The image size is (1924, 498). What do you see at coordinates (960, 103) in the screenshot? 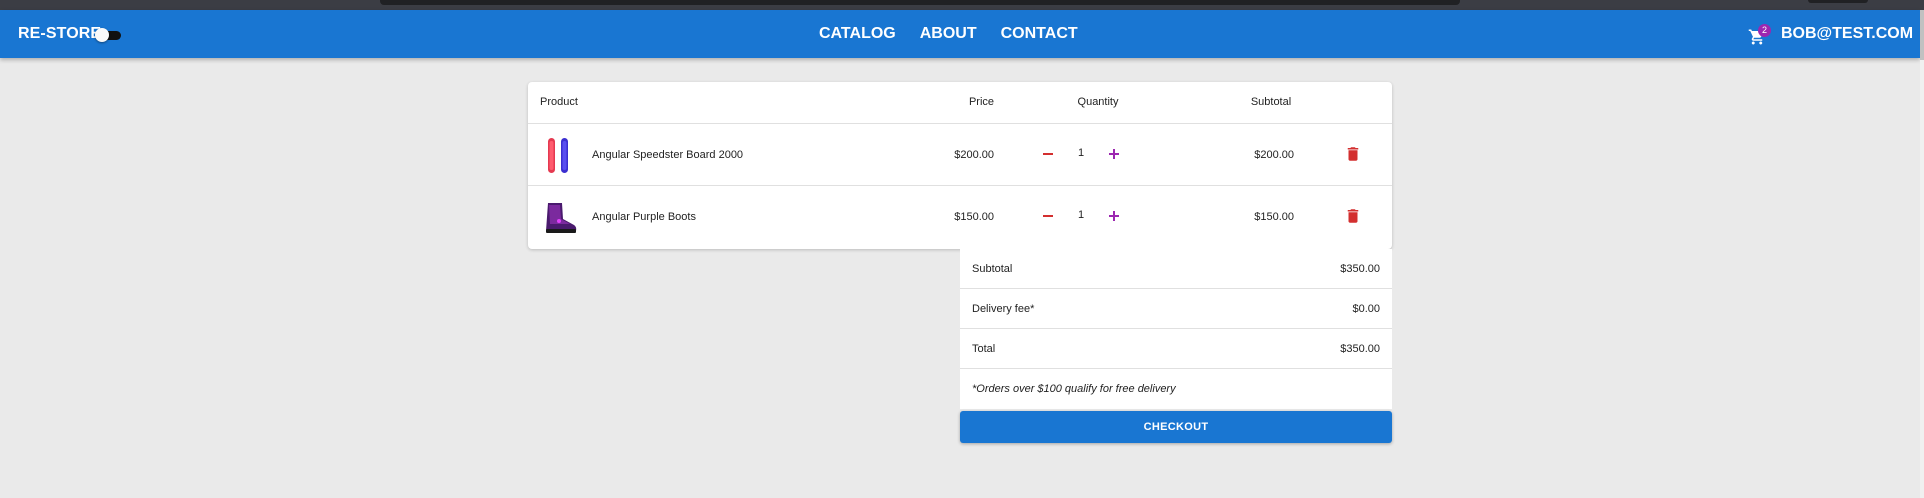
I see `table-header-row: Product Price Quantity Subtotal` at bounding box center [960, 103].